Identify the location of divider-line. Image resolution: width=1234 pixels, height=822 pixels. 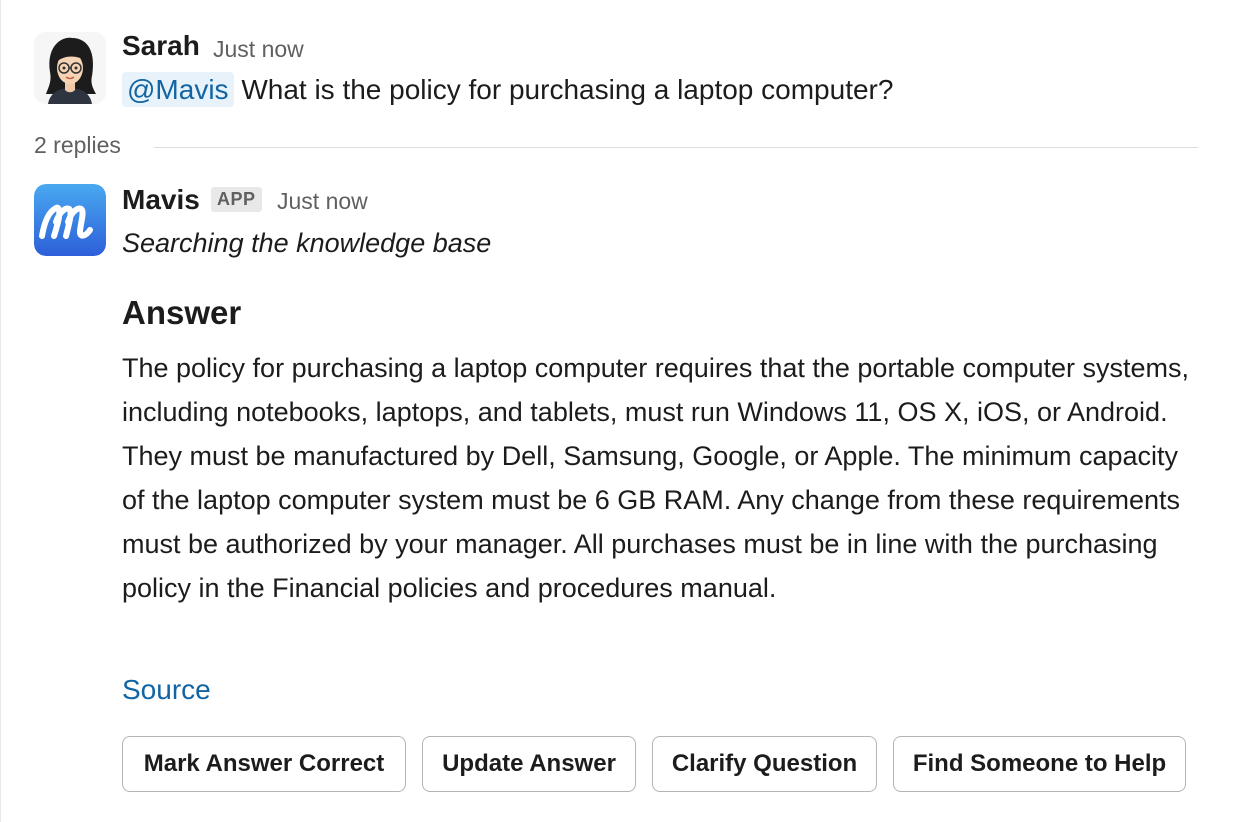
(676, 147).